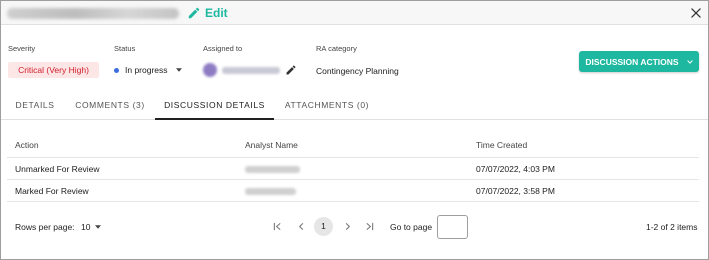 The height and width of the screenshot is (260, 709). Describe the element at coordinates (214, 105) in the screenshot. I see `tab-discussion-details: DISCUSSION DETAILS` at that location.